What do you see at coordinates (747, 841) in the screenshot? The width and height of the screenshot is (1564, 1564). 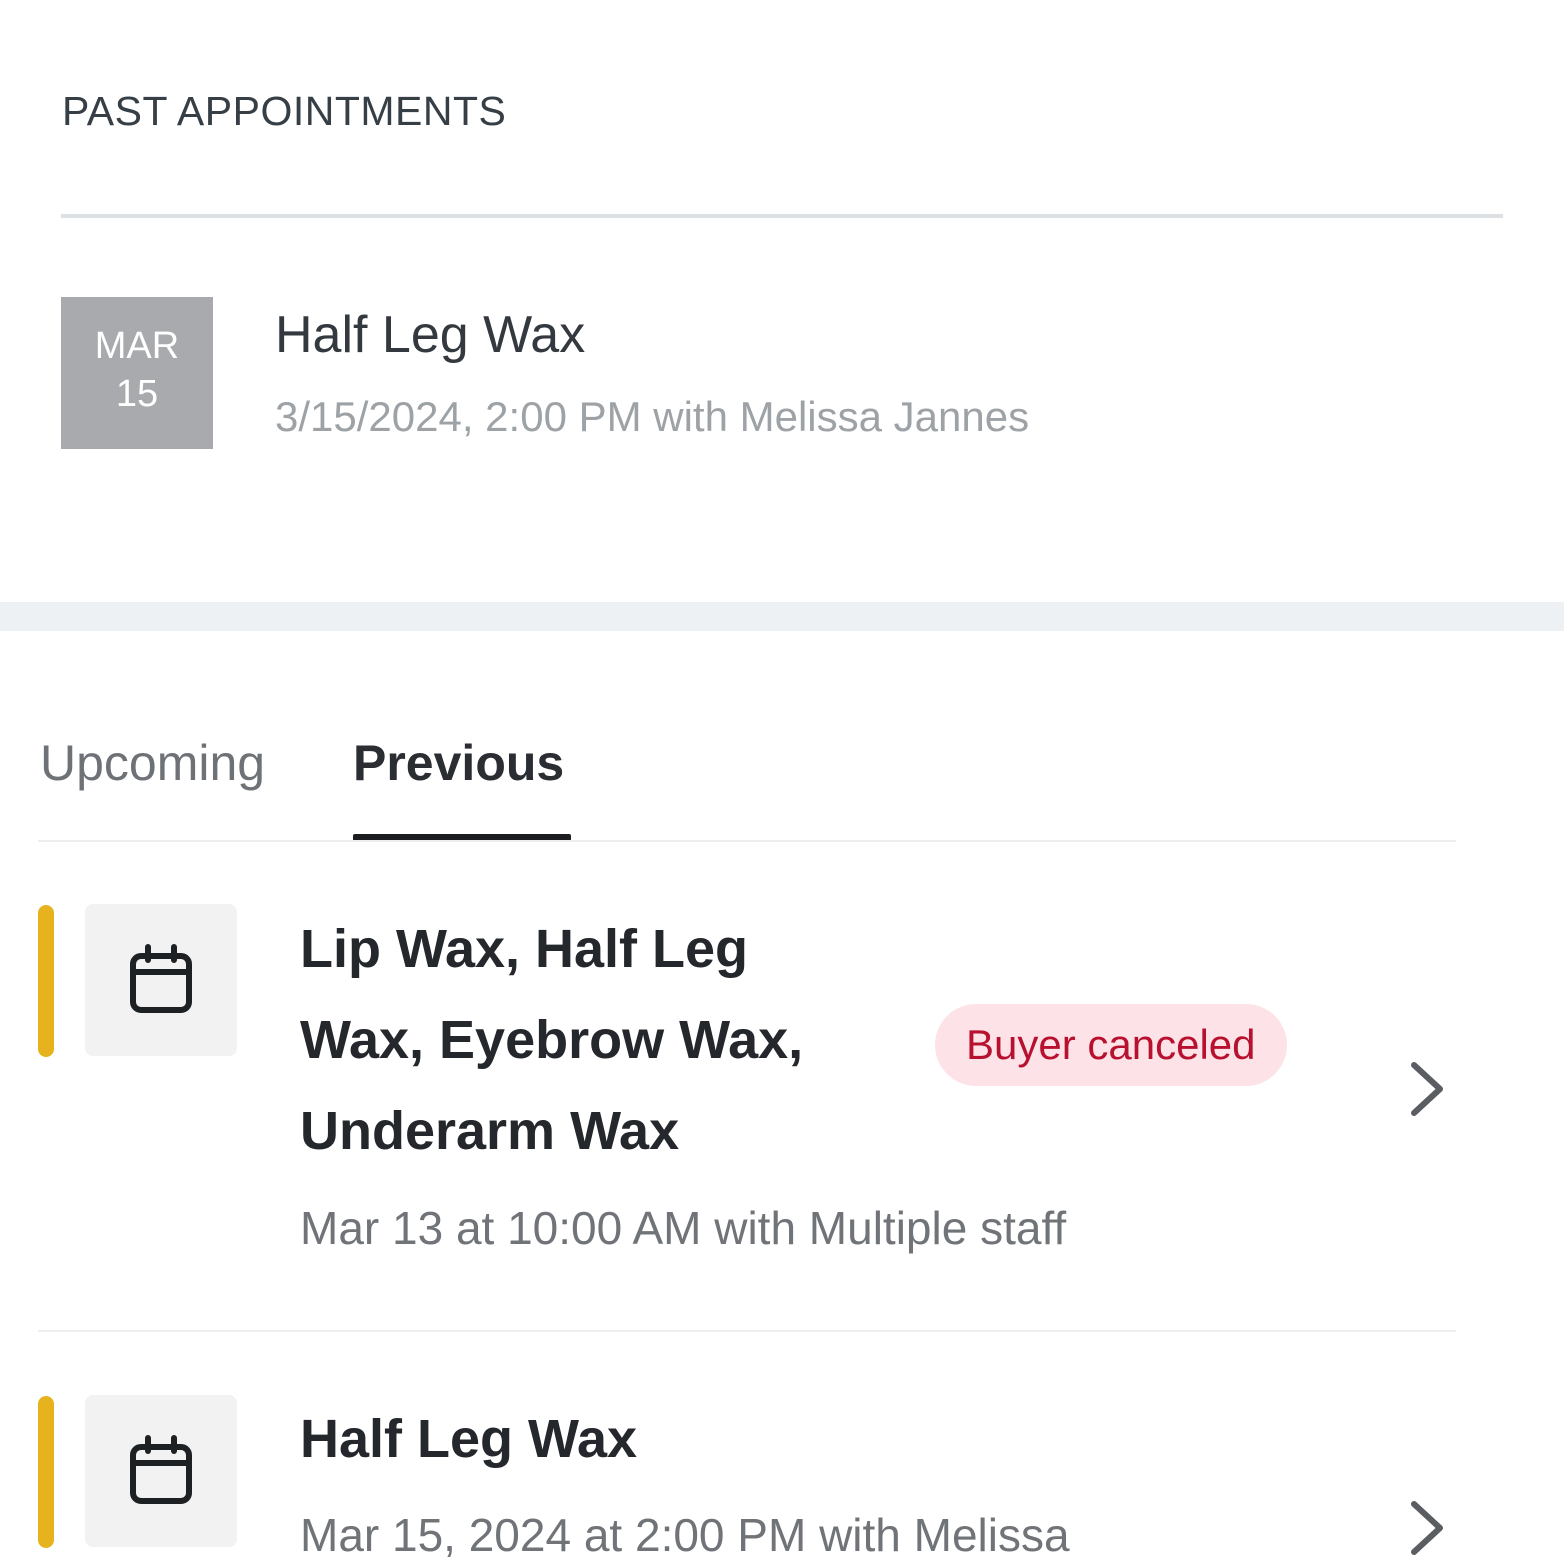 I see `tabs-divider` at bounding box center [747, 841].